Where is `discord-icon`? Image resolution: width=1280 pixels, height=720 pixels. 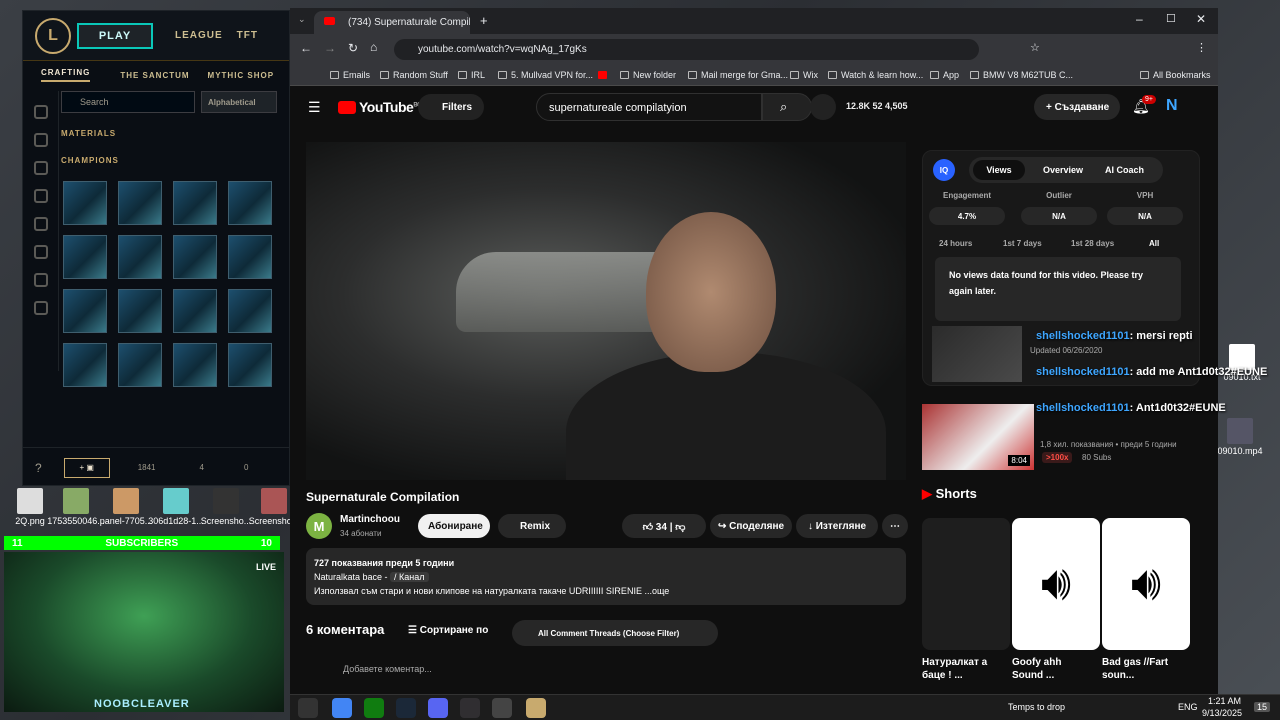 discord-icon is located at coordinates (438, 708).